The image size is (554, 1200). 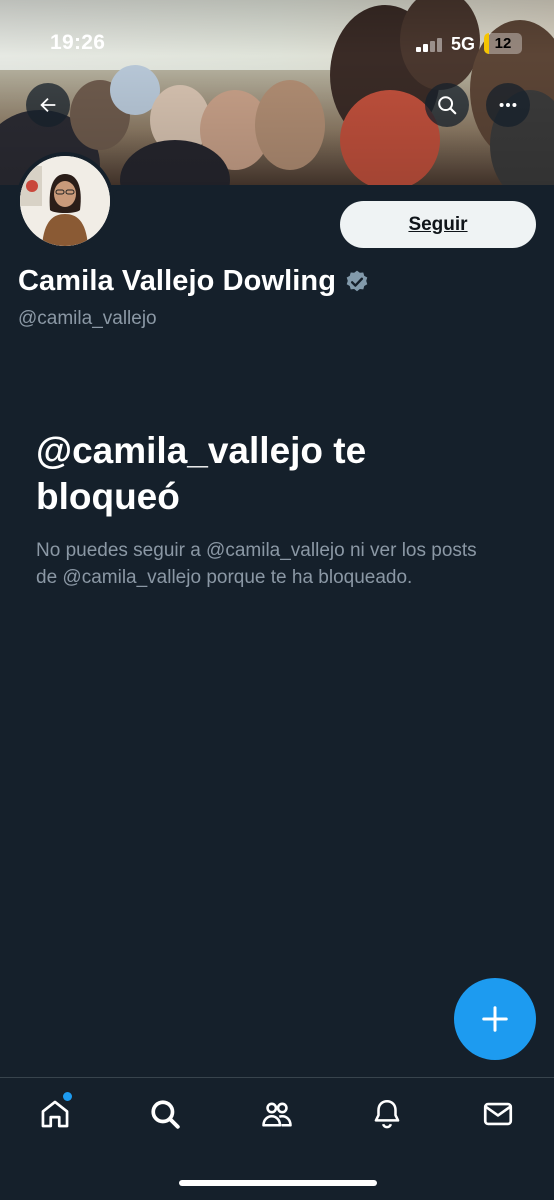 I want to click on notification-dot, so click(x=67, y=1096).